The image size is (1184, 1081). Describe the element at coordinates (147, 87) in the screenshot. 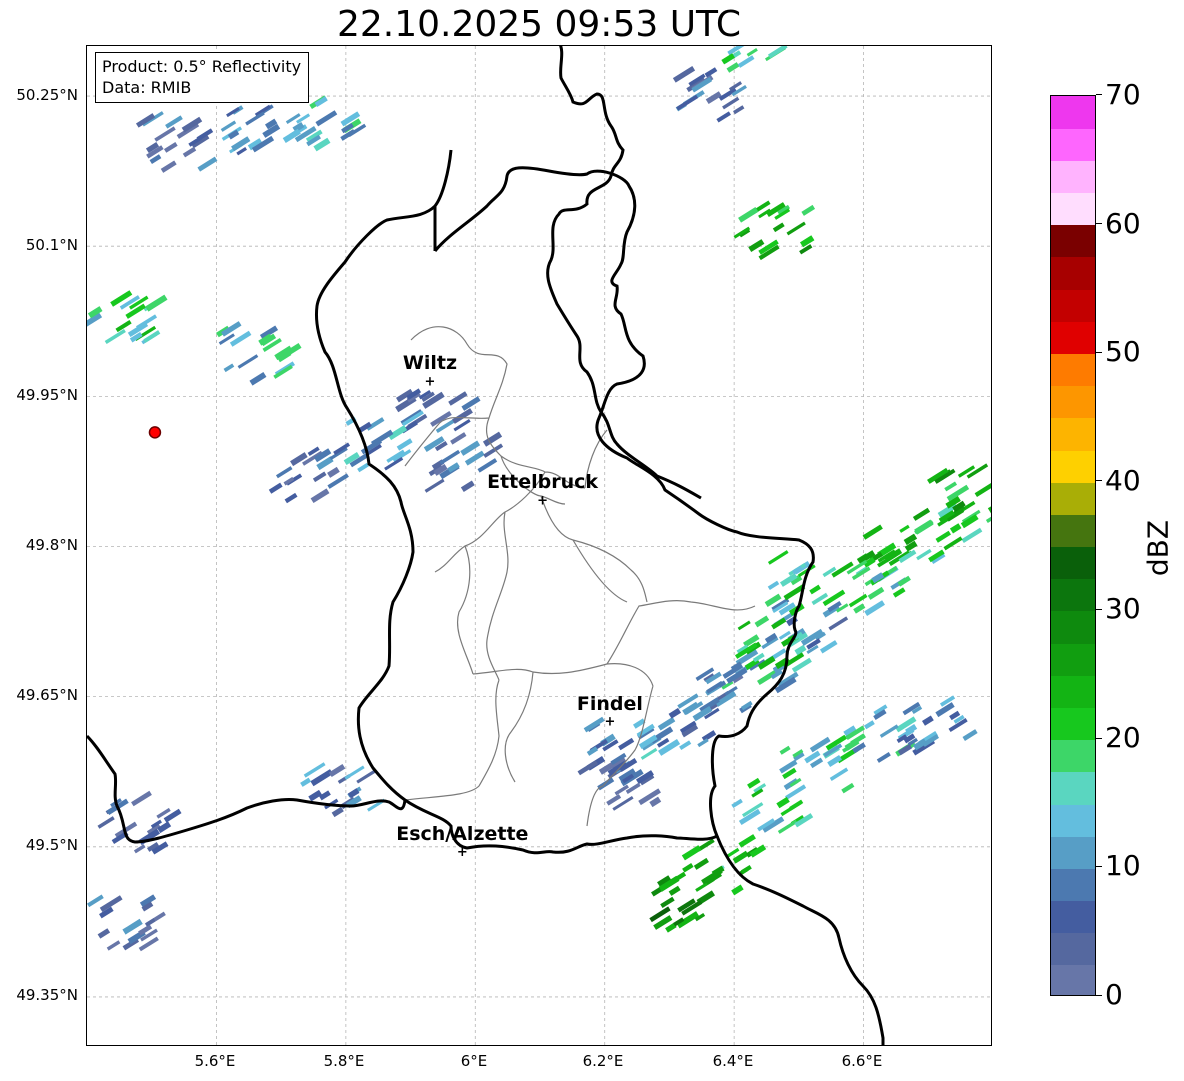

I see `data-source-label: Data: RMIB` at that location.